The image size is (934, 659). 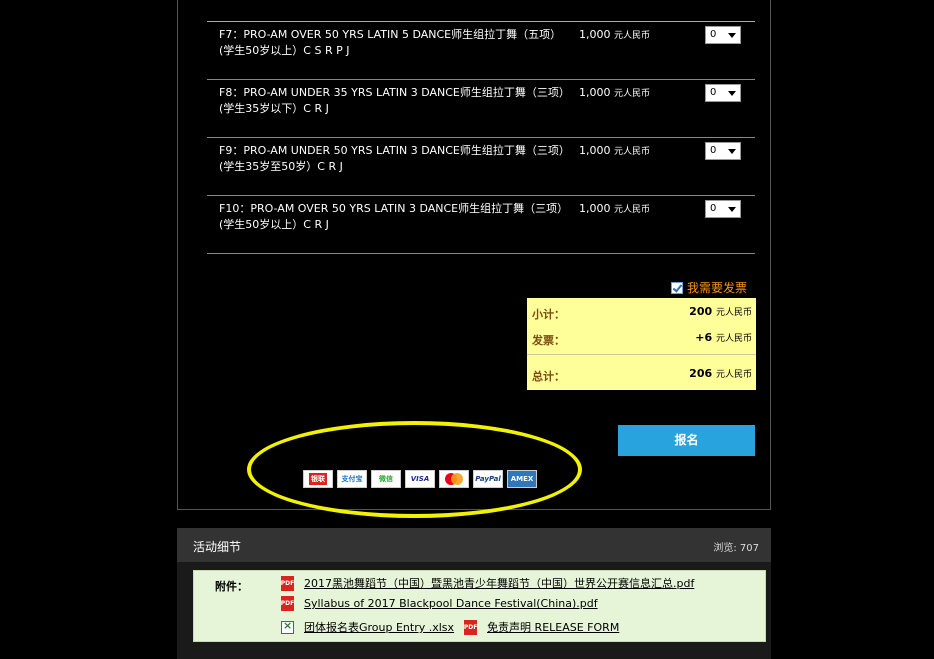 What do you see at coordinates (231, 586) in the screenshot?
I see `attachments-label: 附件：` at bounding box center [231, 586].